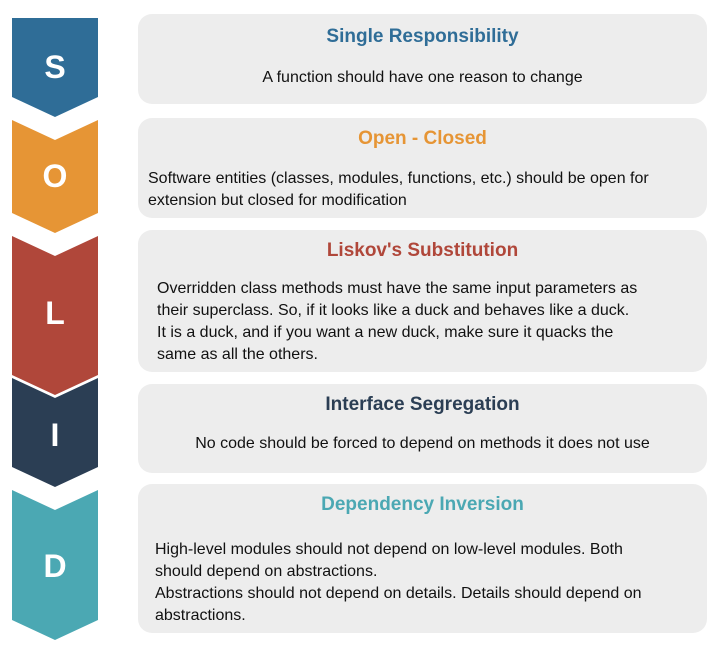 This screenshot has width=720, height=652. Describe the element at coordinates (422, 504) in the screenshot. I see `principle-title: Dependency Inversion` at that location.